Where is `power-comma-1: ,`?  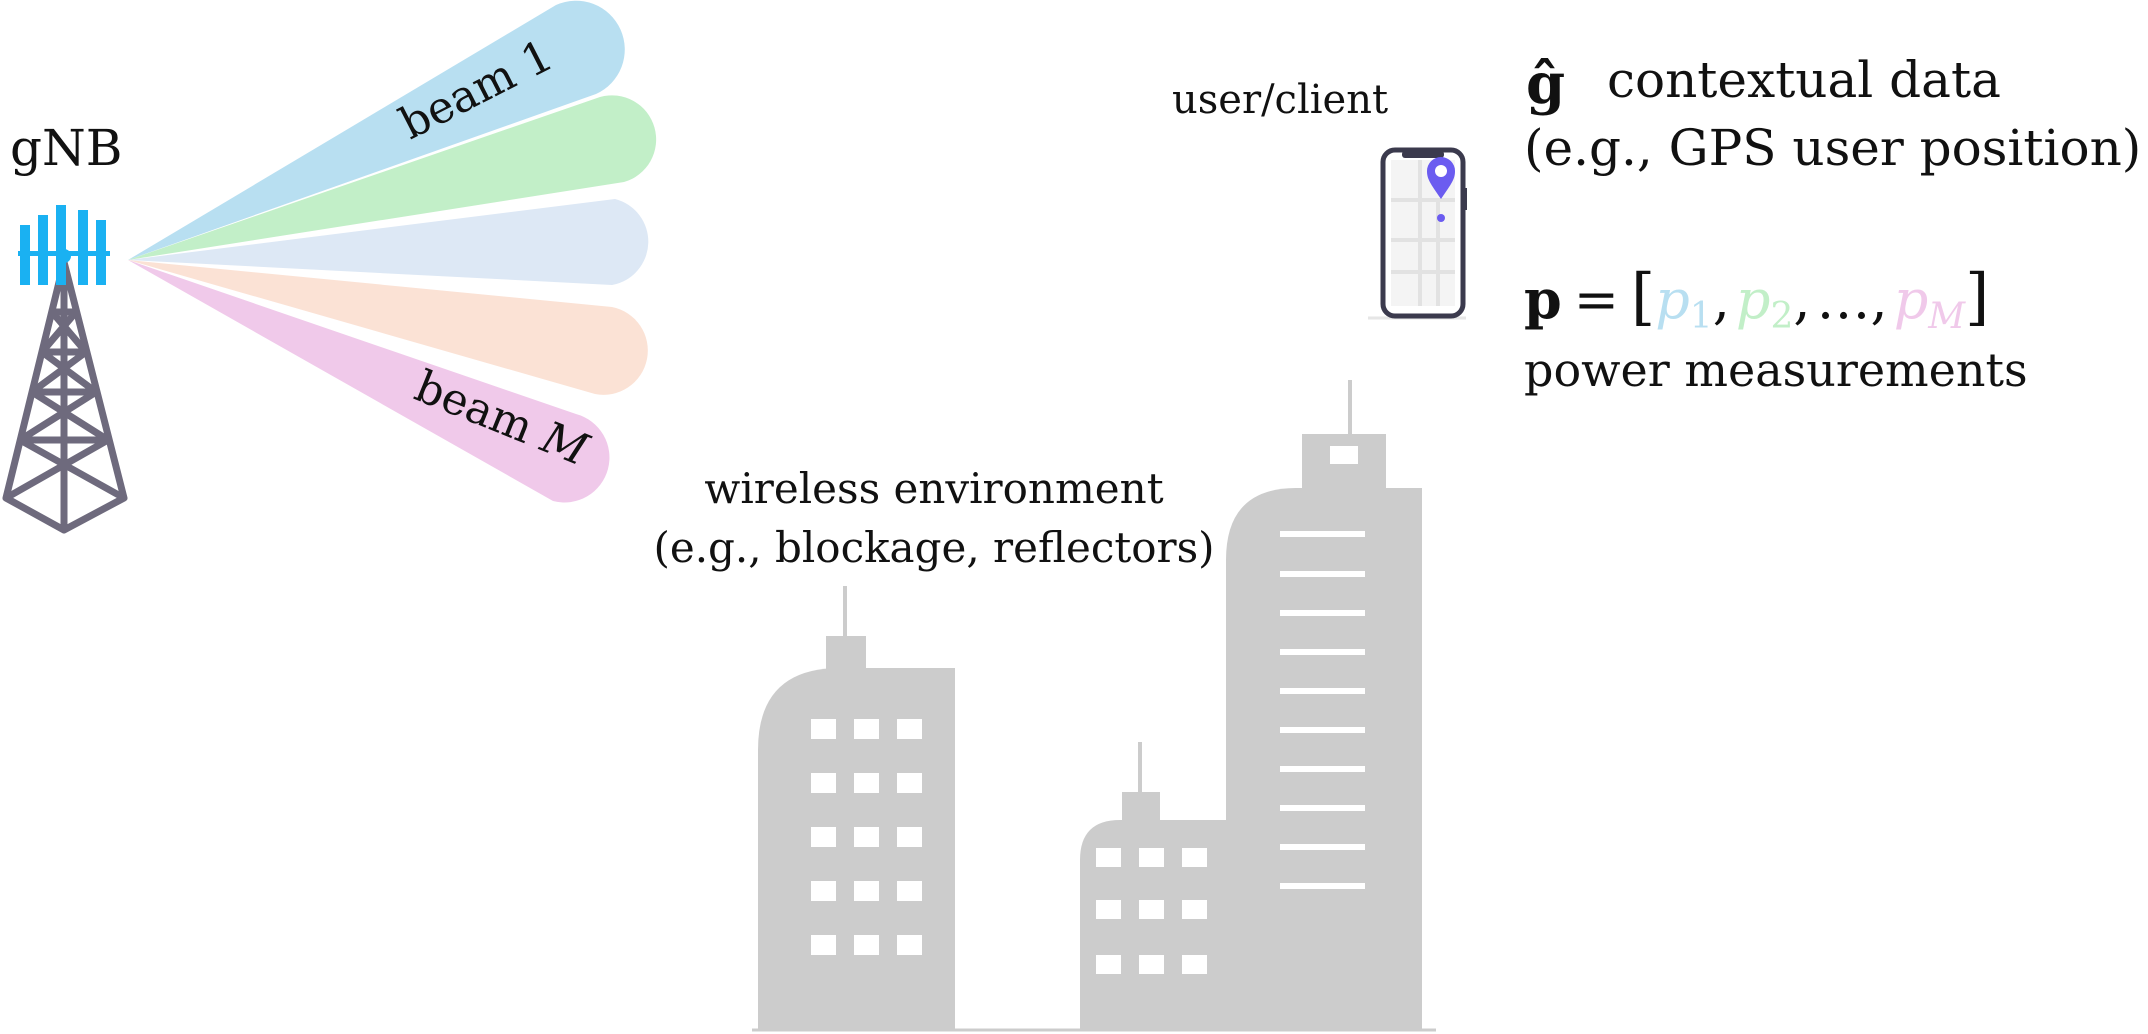
power-comma-1: , is located at coordinates (1721, 299).